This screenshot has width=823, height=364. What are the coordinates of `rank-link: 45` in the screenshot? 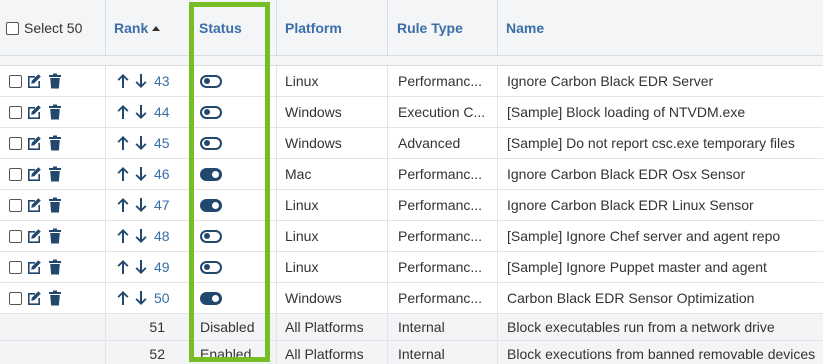 It's located at (162, 143).